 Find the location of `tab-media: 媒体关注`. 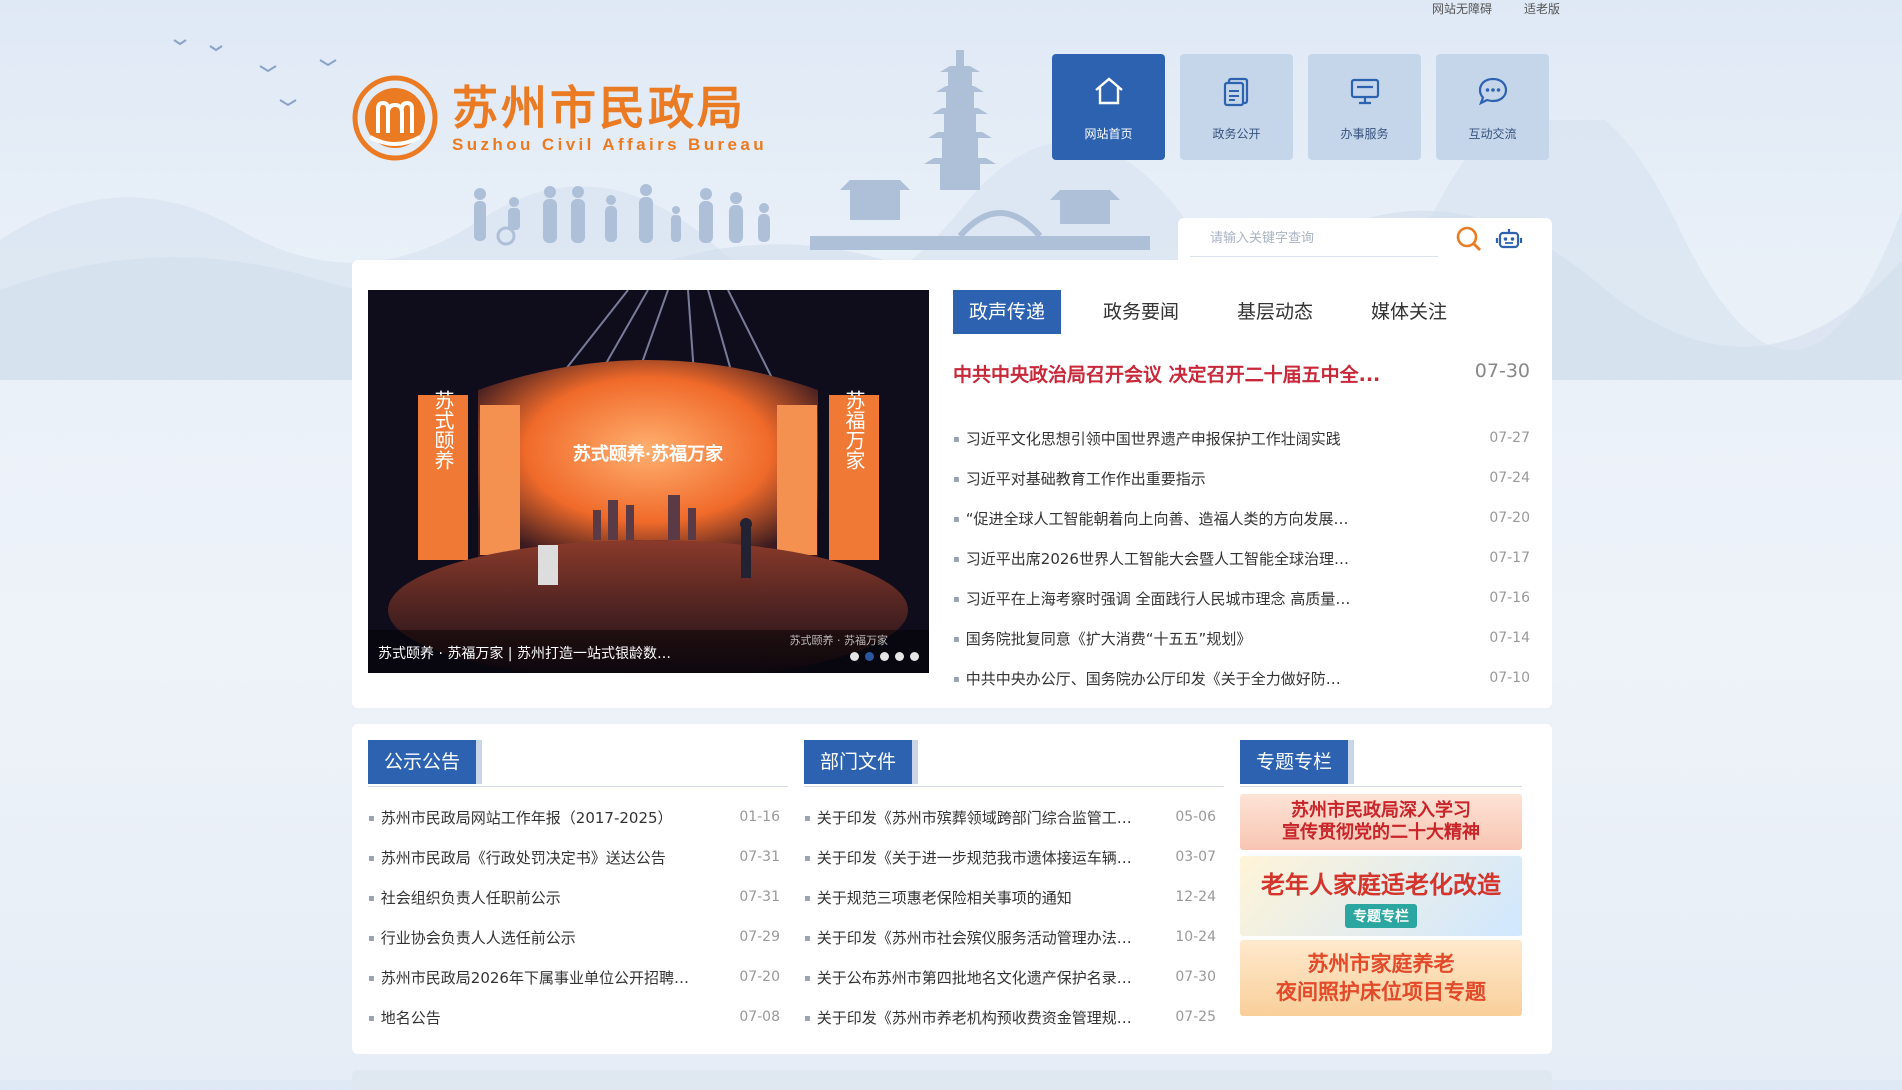

tab-media: 媒体关注 is located at coordinates (1409, 312).